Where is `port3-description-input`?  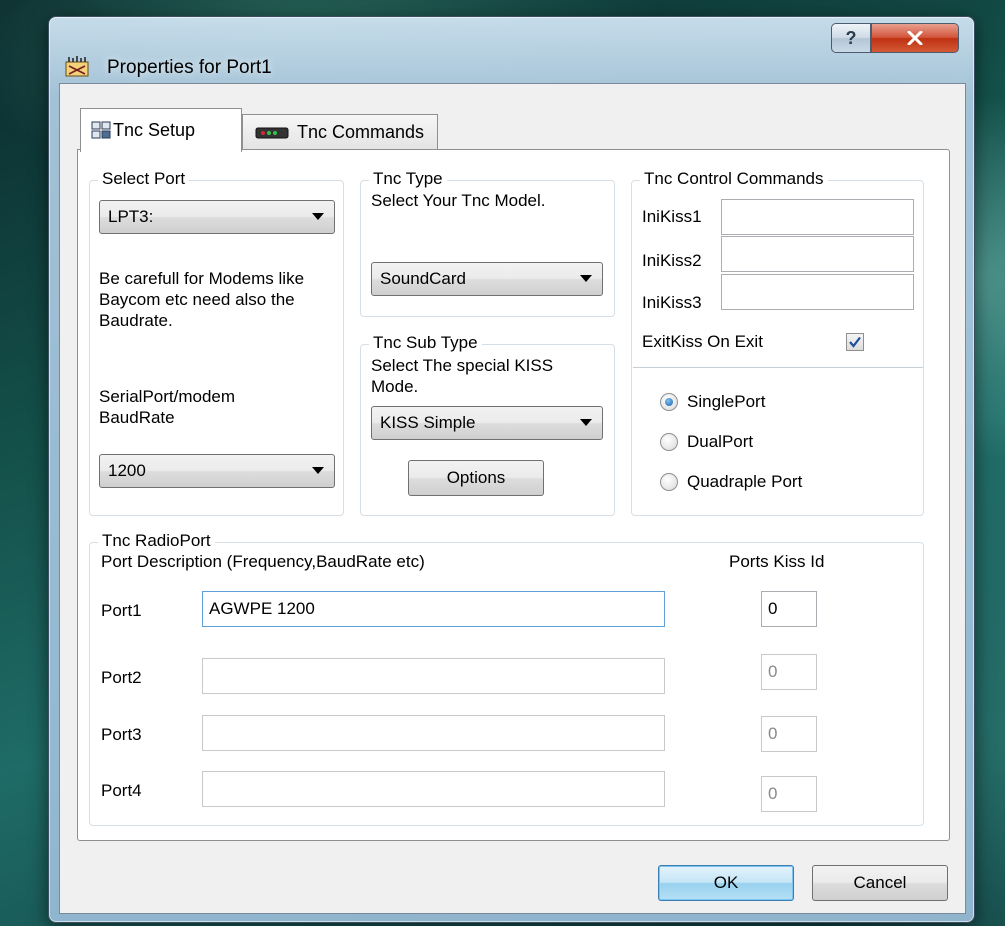
port3-description-input is located at coordinates (433, 733).